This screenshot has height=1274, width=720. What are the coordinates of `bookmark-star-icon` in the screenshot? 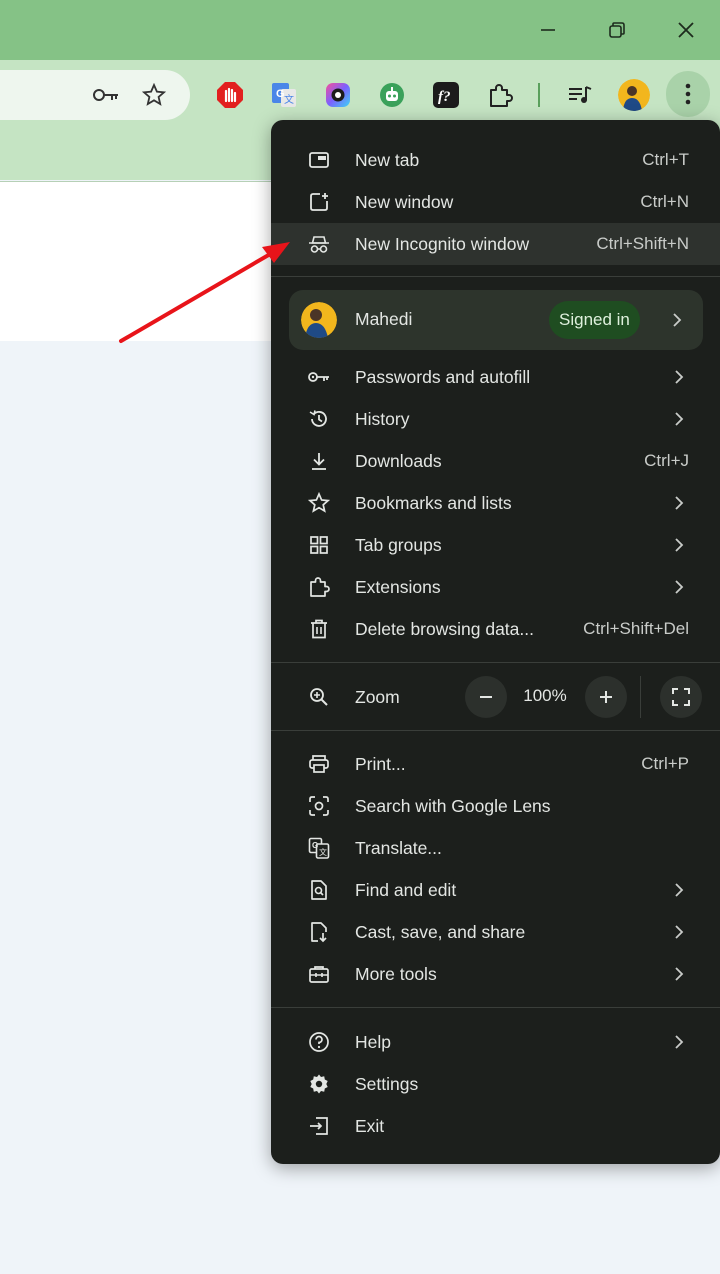 It's located at (154, 95).